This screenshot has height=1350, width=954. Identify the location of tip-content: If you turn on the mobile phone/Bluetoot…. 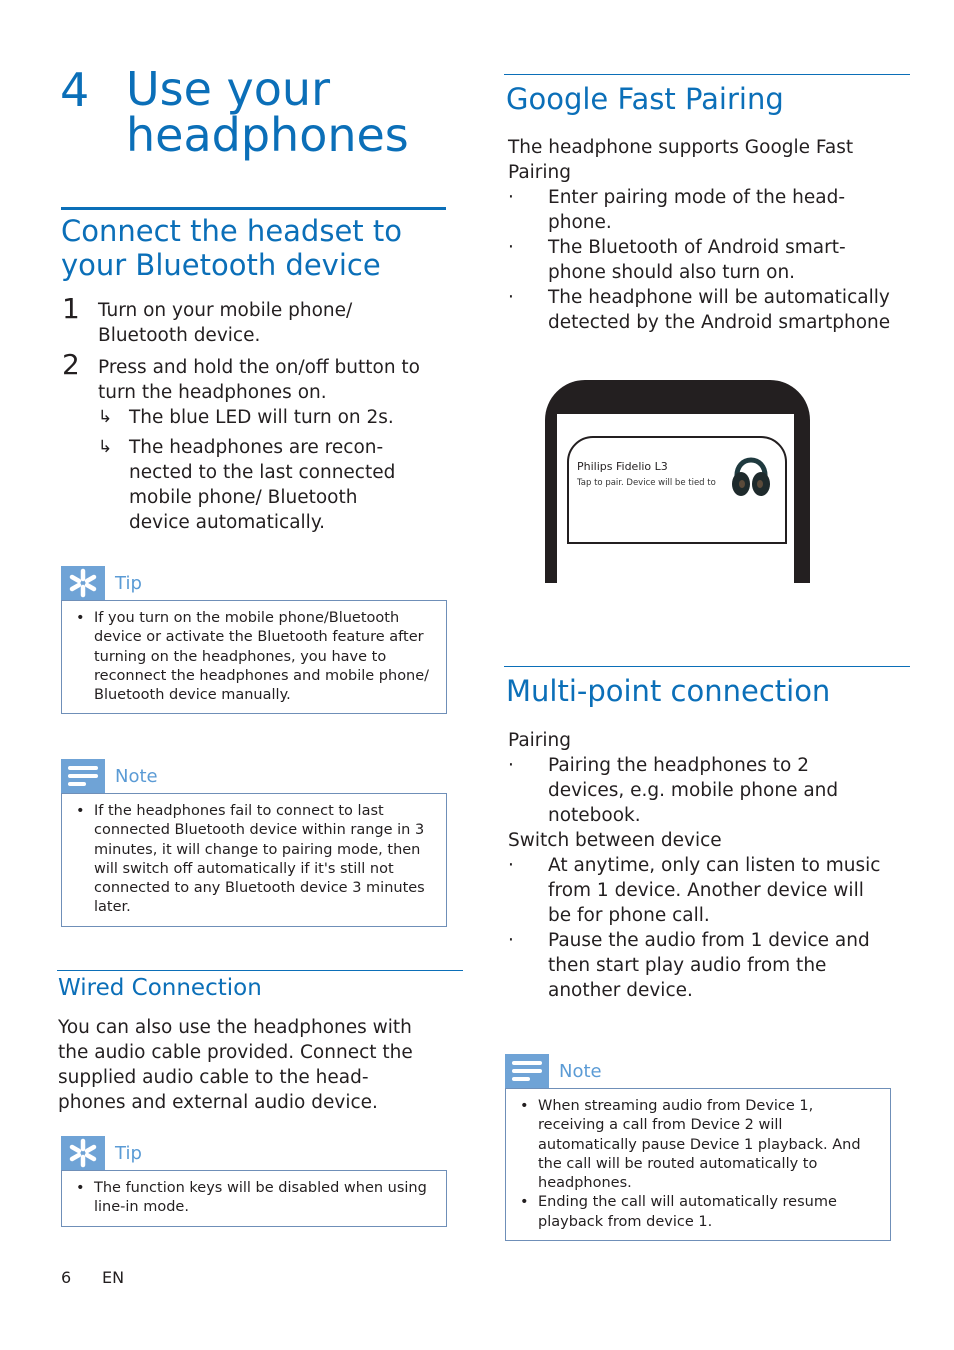
(254, 657).